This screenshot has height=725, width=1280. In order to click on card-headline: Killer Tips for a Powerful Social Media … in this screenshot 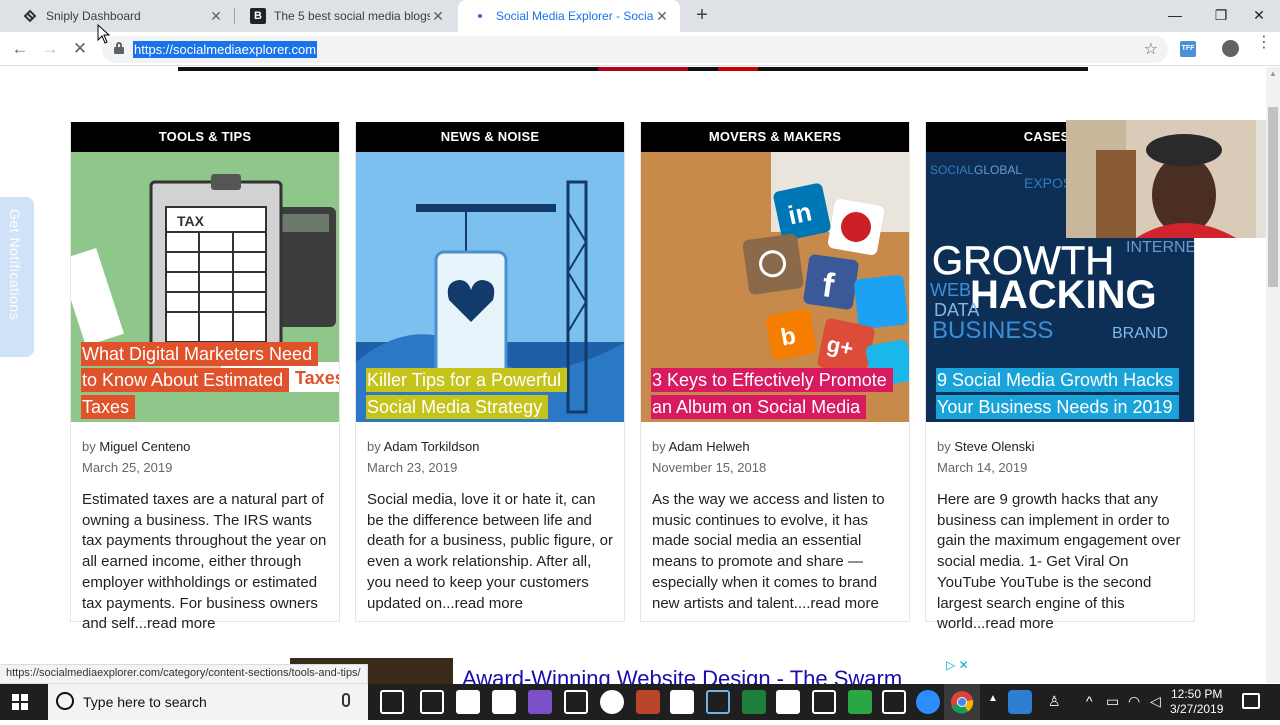, I will do `click(490, 391)`.